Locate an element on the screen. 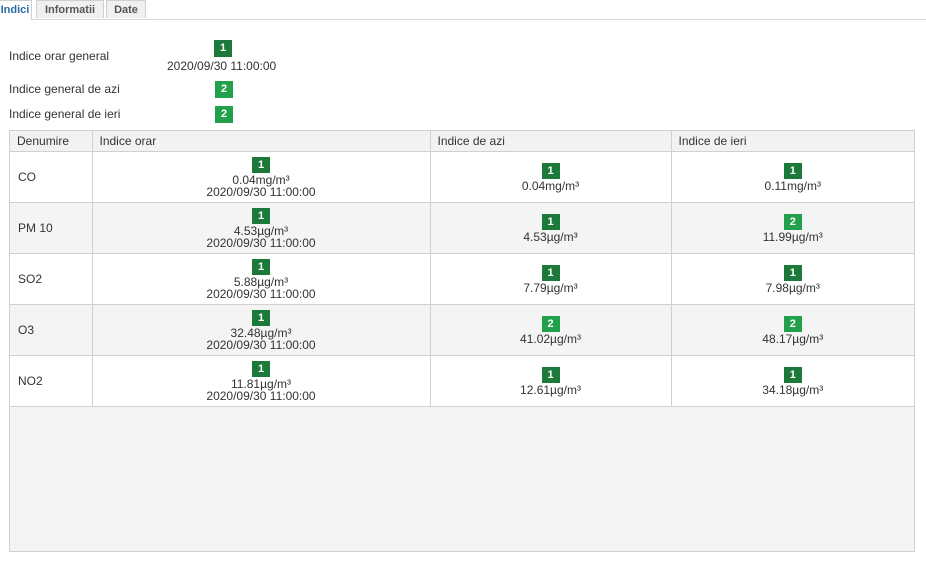 The image size is (926, 564). yesterday-value: 34.18µg/m³ is located at coordinates (793, 389).